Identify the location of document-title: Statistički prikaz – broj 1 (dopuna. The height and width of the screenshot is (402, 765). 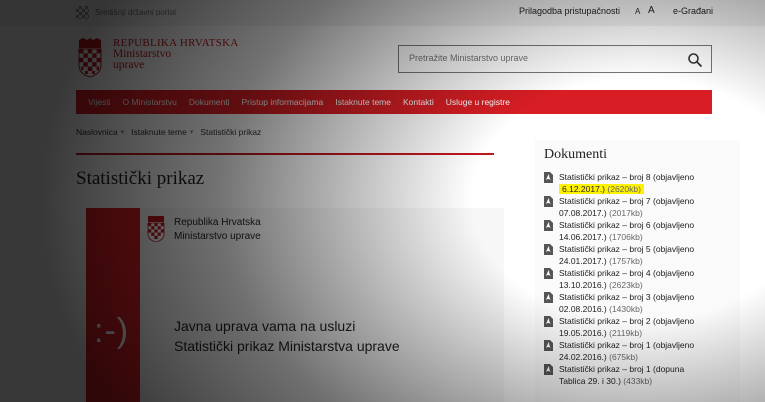
(622, 369).